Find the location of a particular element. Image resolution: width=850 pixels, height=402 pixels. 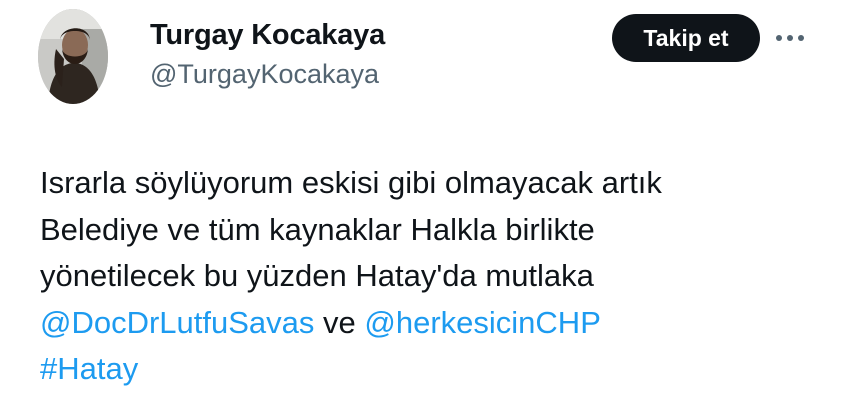

avatar is located at coordinates (73, 56).